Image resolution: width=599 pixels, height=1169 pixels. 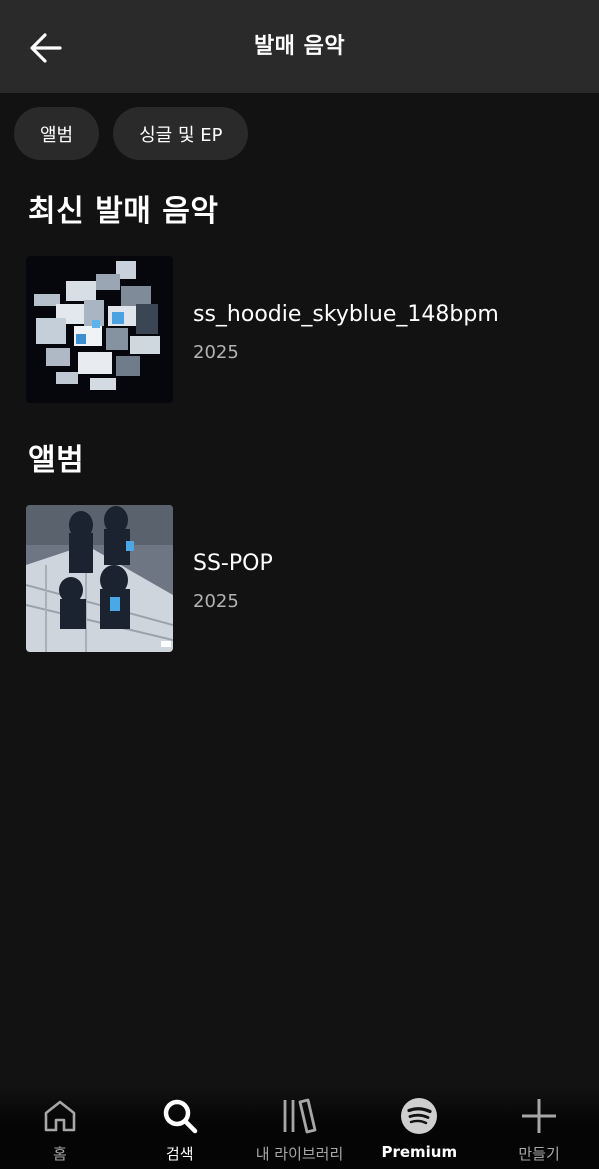 I want to click on filter-chips: 앨범 싱글 및 EP, so click(x=131, y=133).